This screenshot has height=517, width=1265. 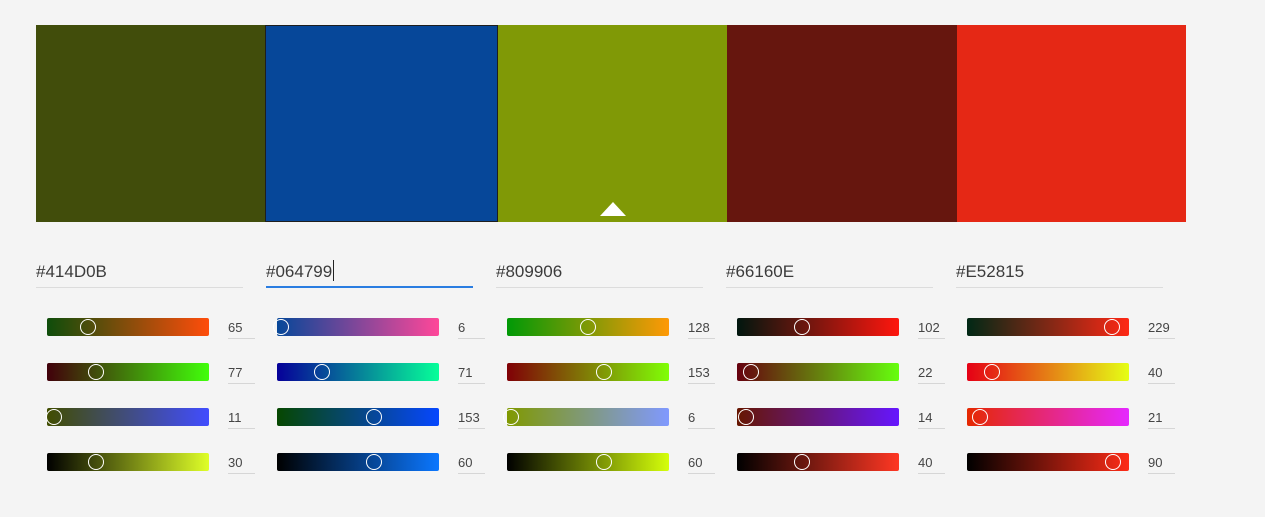 I want to click on hex-input: #809906, so click(x=599, y=271).